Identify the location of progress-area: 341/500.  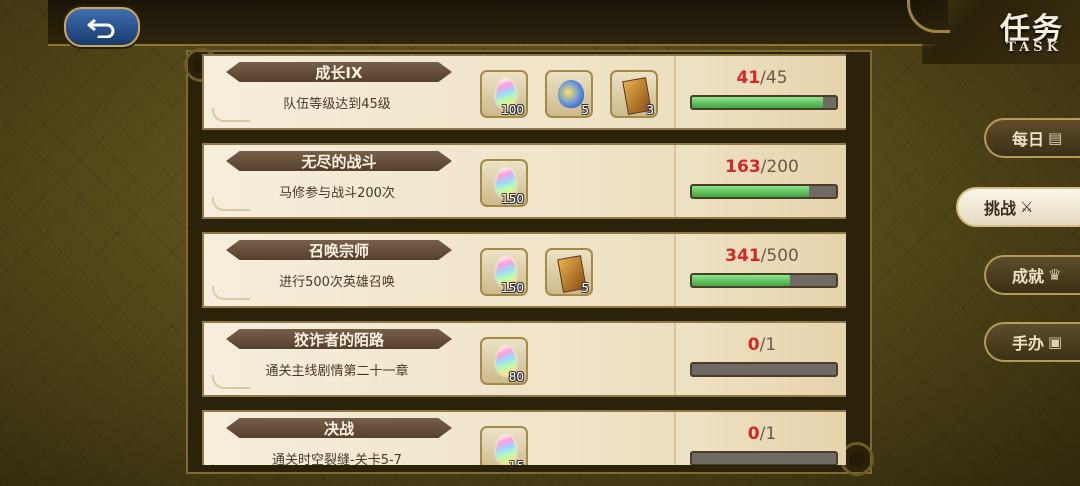
(760, 270).